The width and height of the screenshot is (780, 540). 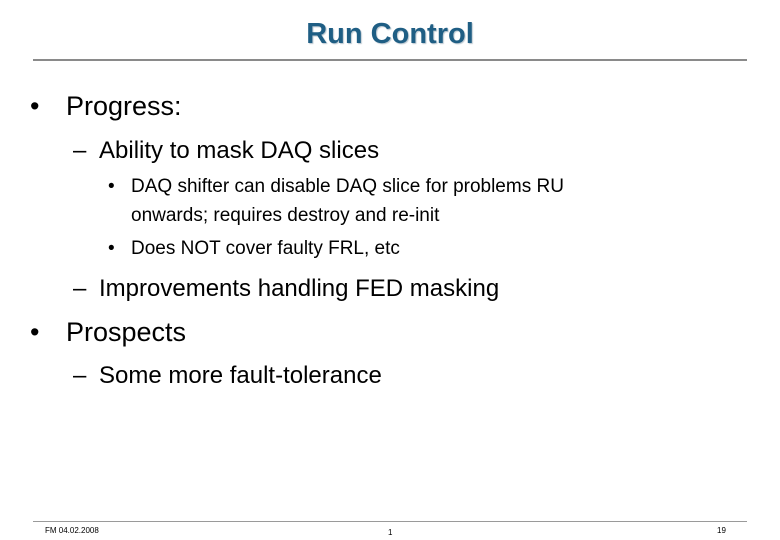 I want to click on sub-item-fault-tolerance: – Some more fault-tolerance, so click(x=227, y=376).